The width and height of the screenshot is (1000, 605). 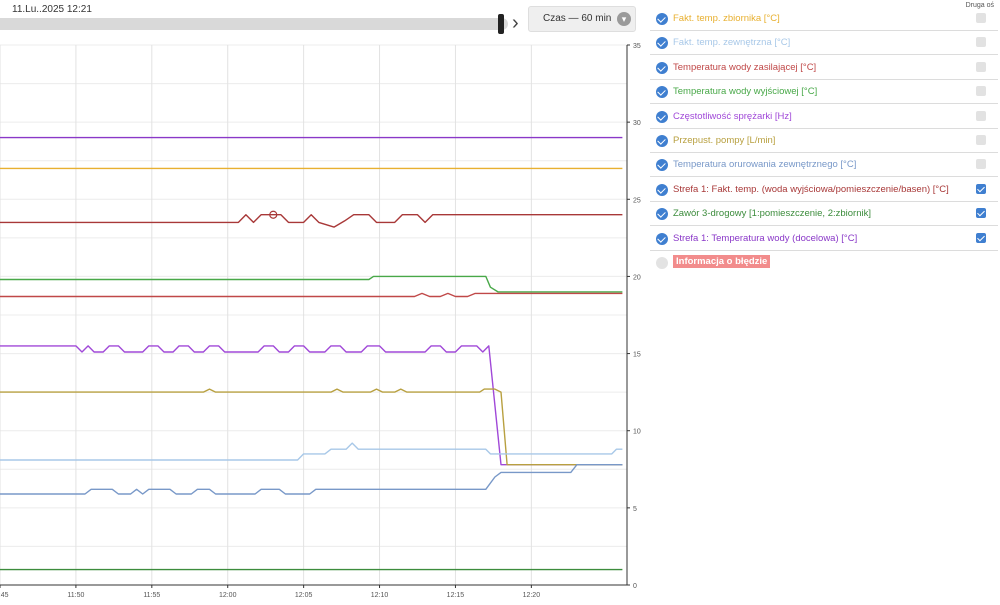 I want to click on chart-toolbar: 11.Lu..2025 12:21 › Czas — 60 min ▾, so click(x=324, y=20).